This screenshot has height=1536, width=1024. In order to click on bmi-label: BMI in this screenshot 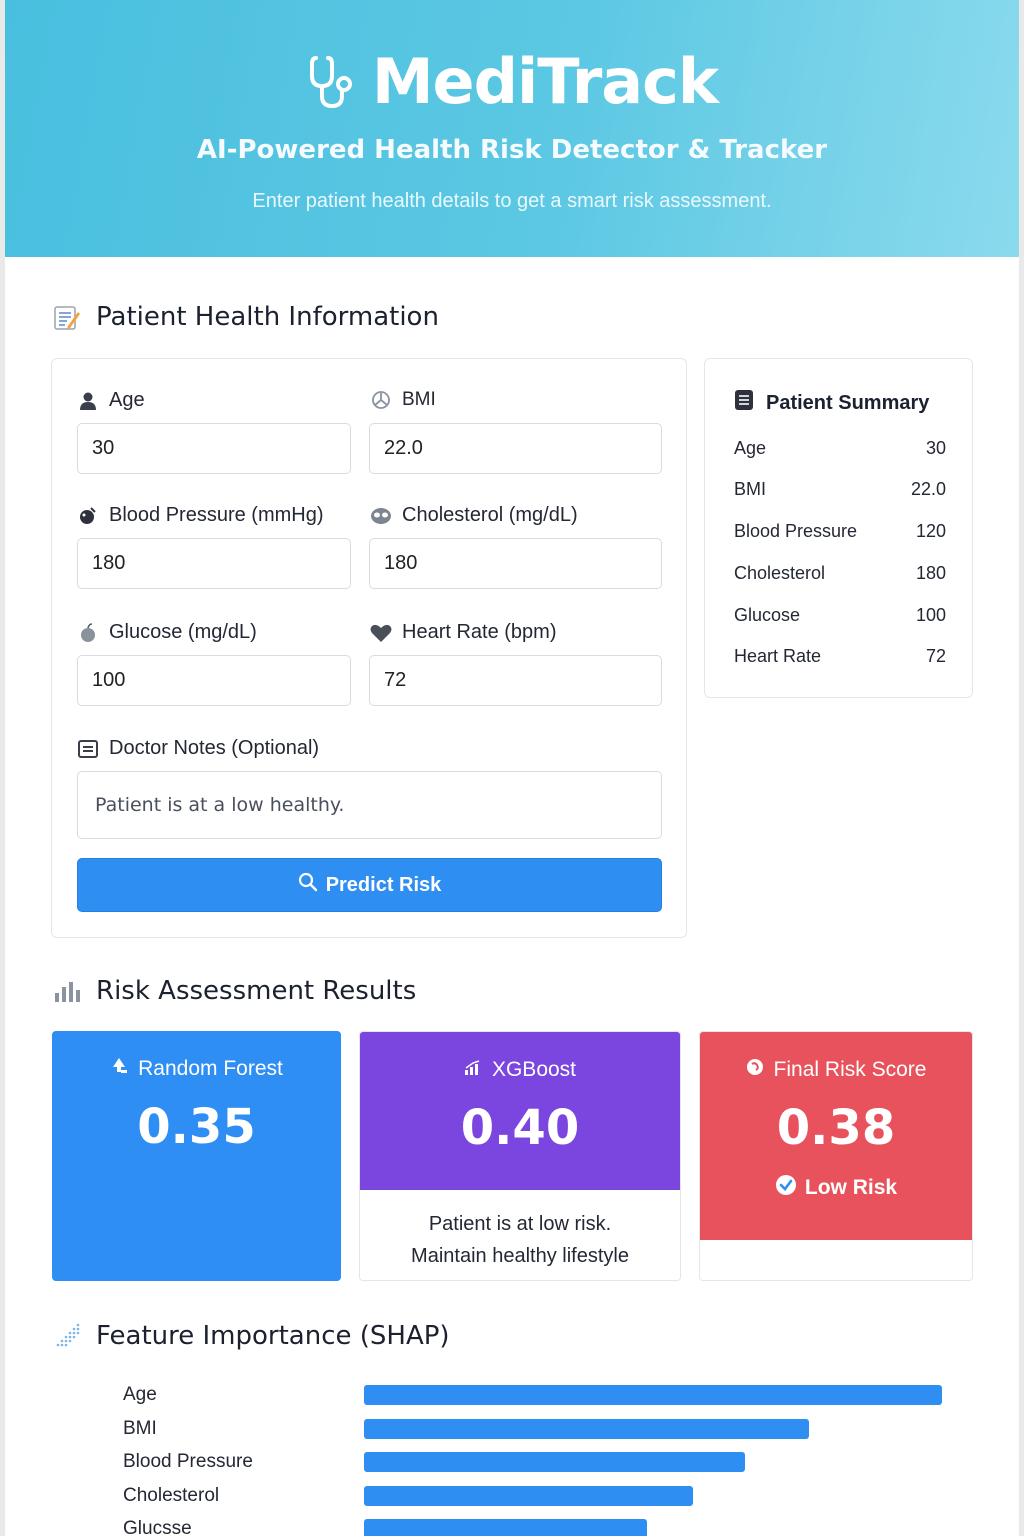, I will do `click(403, 400)`.